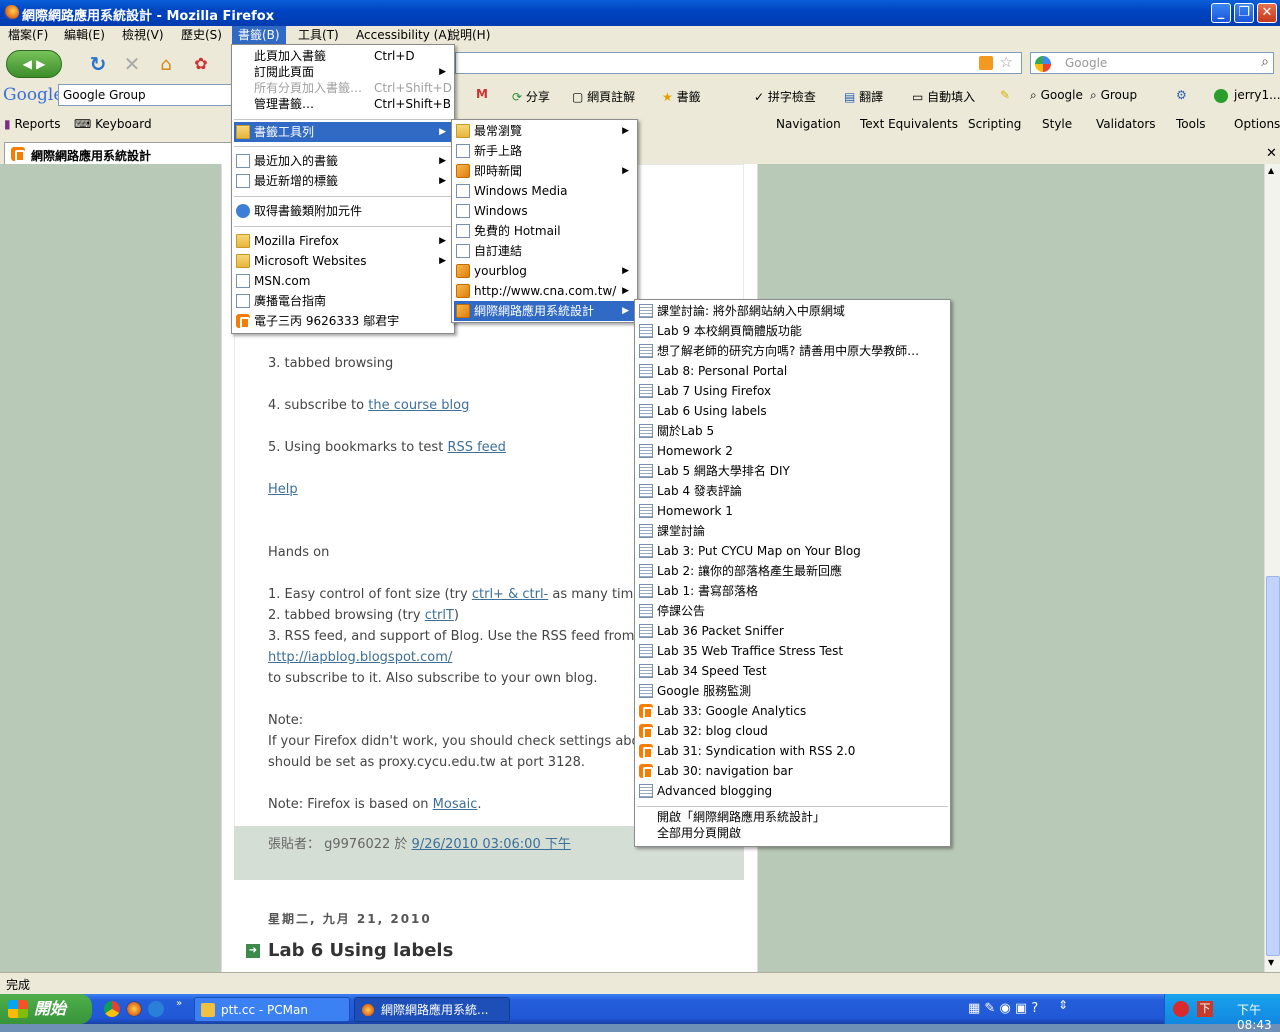 Image resolution: width=1280 pixels, height=1032 pixels. I want to click on feed-item: Lab 5 網路大學排名 DIY, so click(792, 471).